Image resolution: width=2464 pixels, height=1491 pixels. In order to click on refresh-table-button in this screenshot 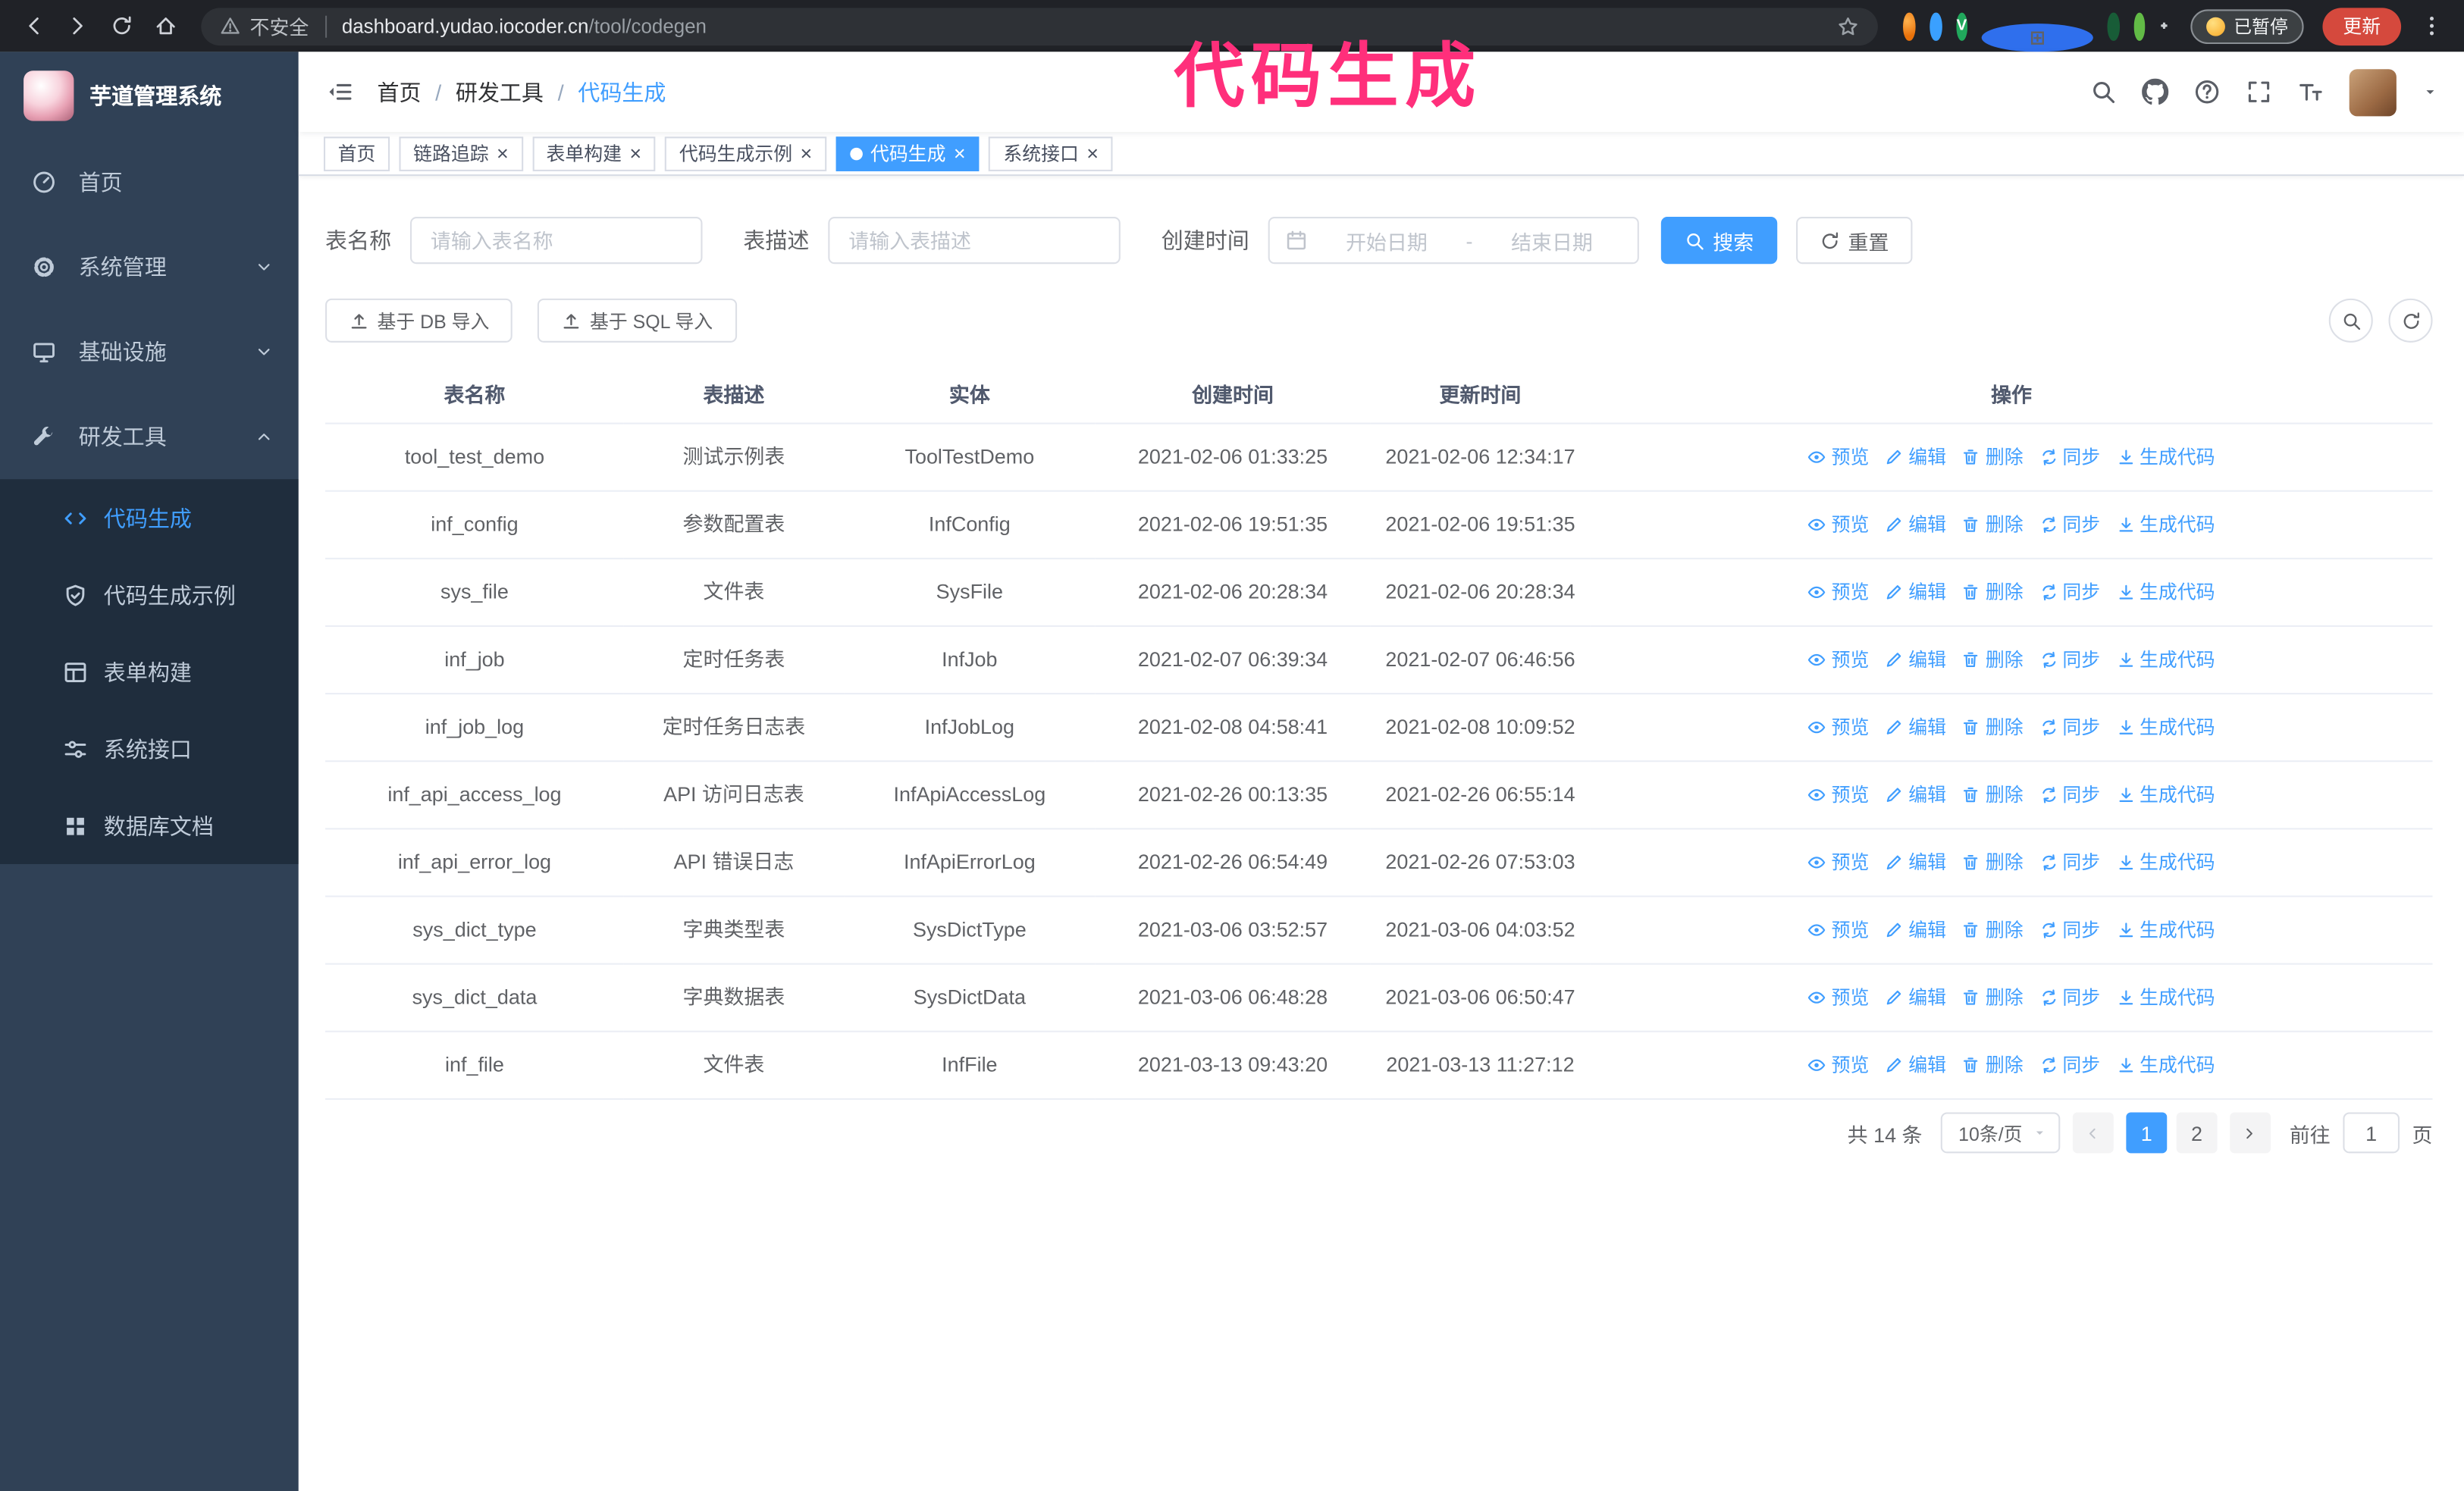, I will do `click(2411, 320)`.